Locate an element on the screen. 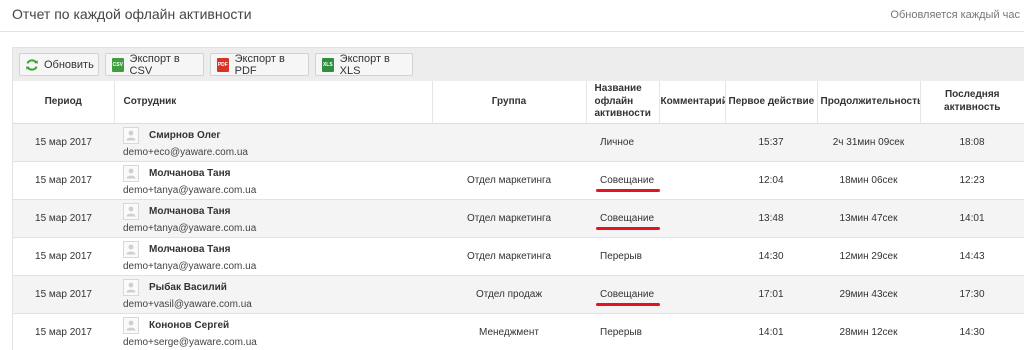  duration-cell: 12мин 29сек is located at coordinates (868, 256).